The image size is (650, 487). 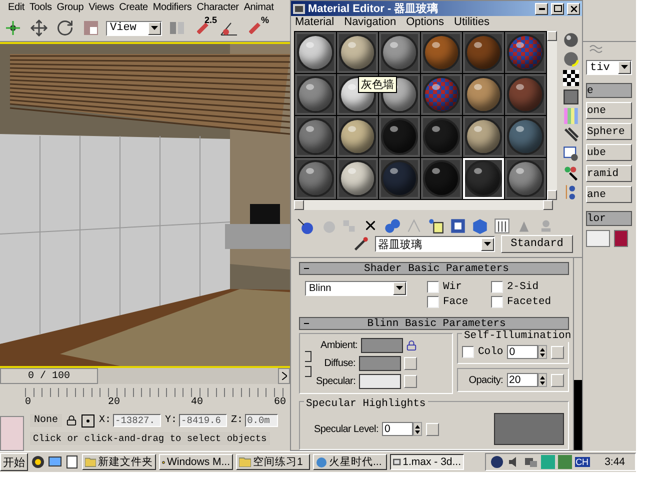 I want to click on backlight-sphere-icon, so click(x=571, y=59).